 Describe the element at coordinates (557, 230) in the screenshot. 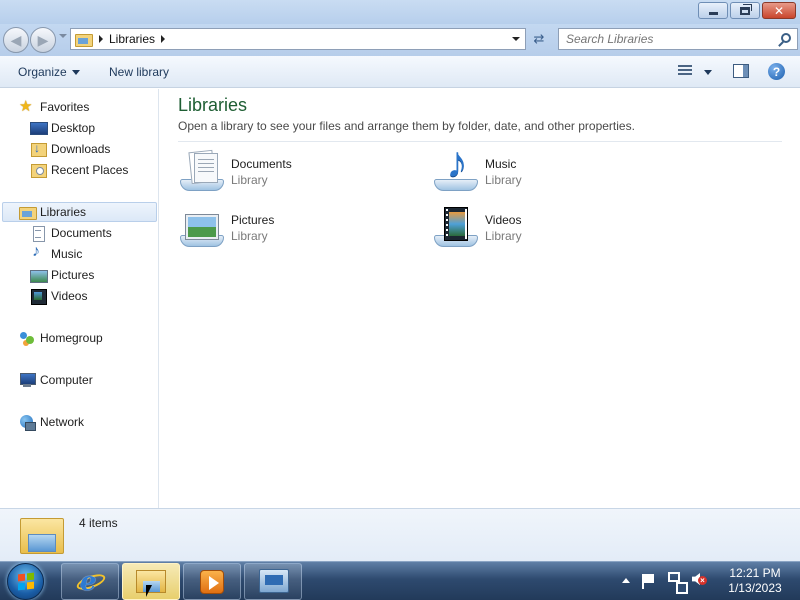

I see `library-videos: Videos Library` at that location.